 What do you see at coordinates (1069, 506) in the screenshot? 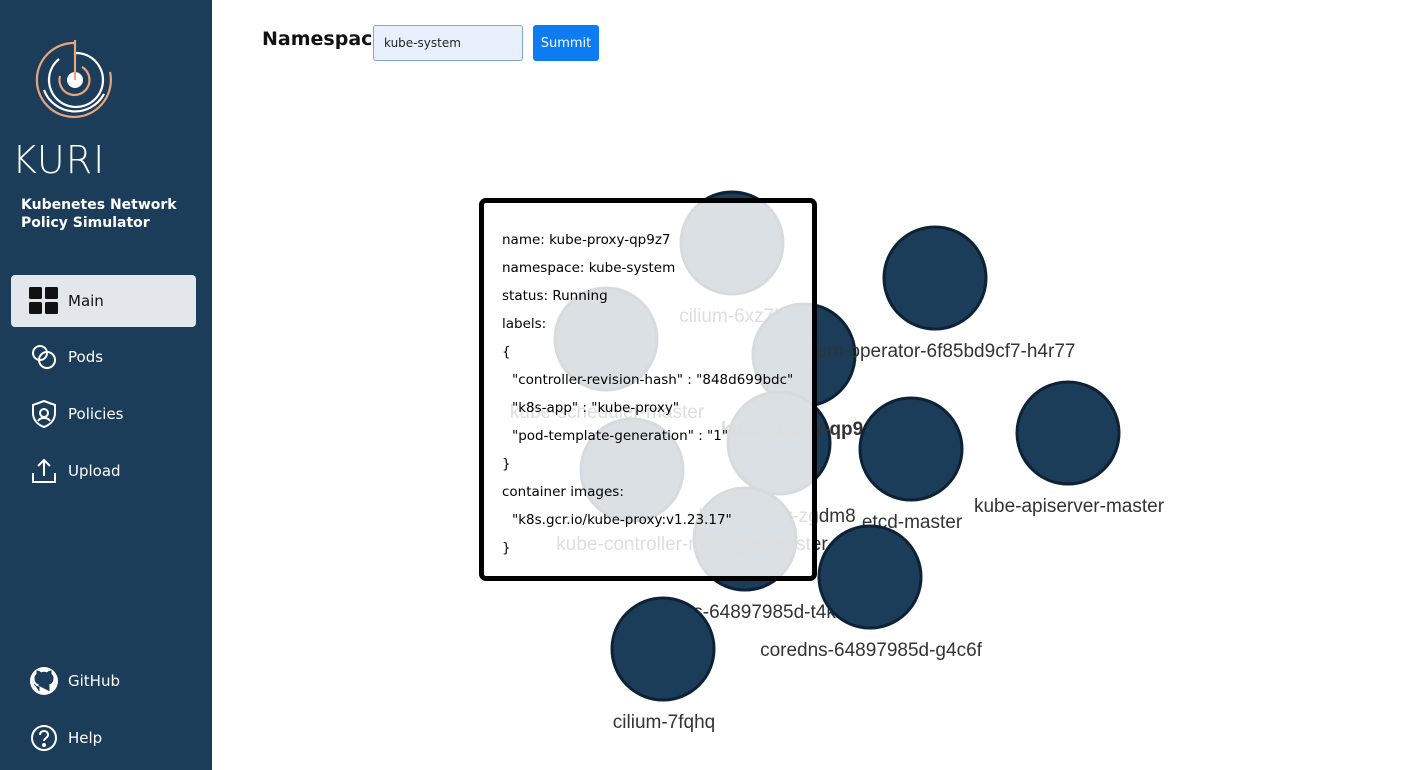
I see `graph-node-label: kube-apiserver-master` at bounding box center [1069, 506].